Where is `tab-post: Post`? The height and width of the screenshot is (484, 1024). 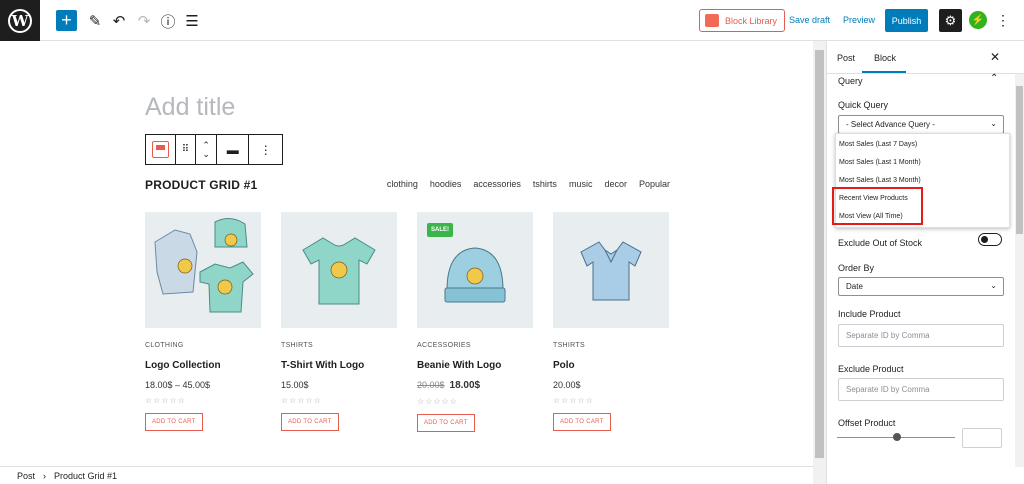 tab-post: Post is located at coordinates (846, 58).